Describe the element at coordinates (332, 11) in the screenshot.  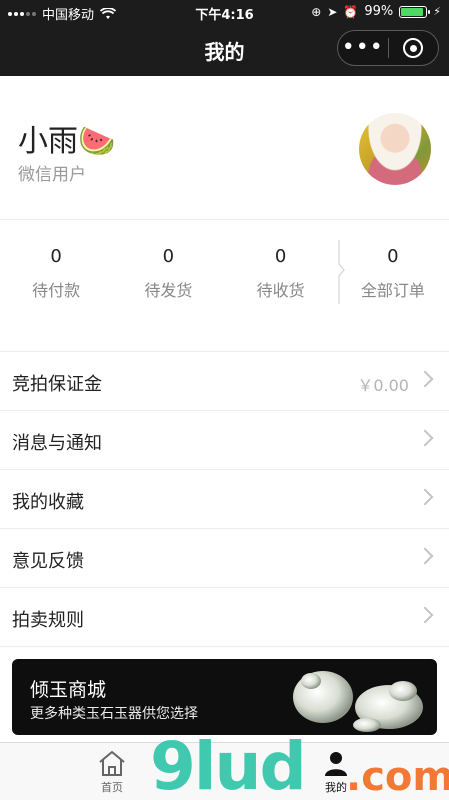
I see `location-icon: ➤` at that location.